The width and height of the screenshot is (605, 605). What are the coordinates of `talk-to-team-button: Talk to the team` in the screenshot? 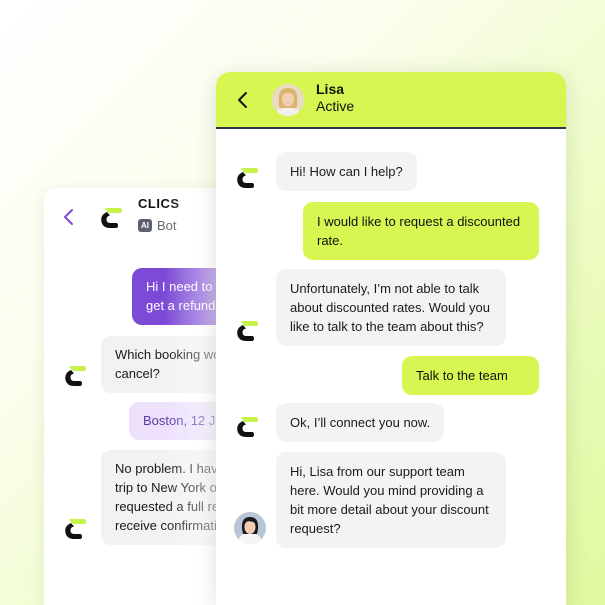 It's located at (470, 375).